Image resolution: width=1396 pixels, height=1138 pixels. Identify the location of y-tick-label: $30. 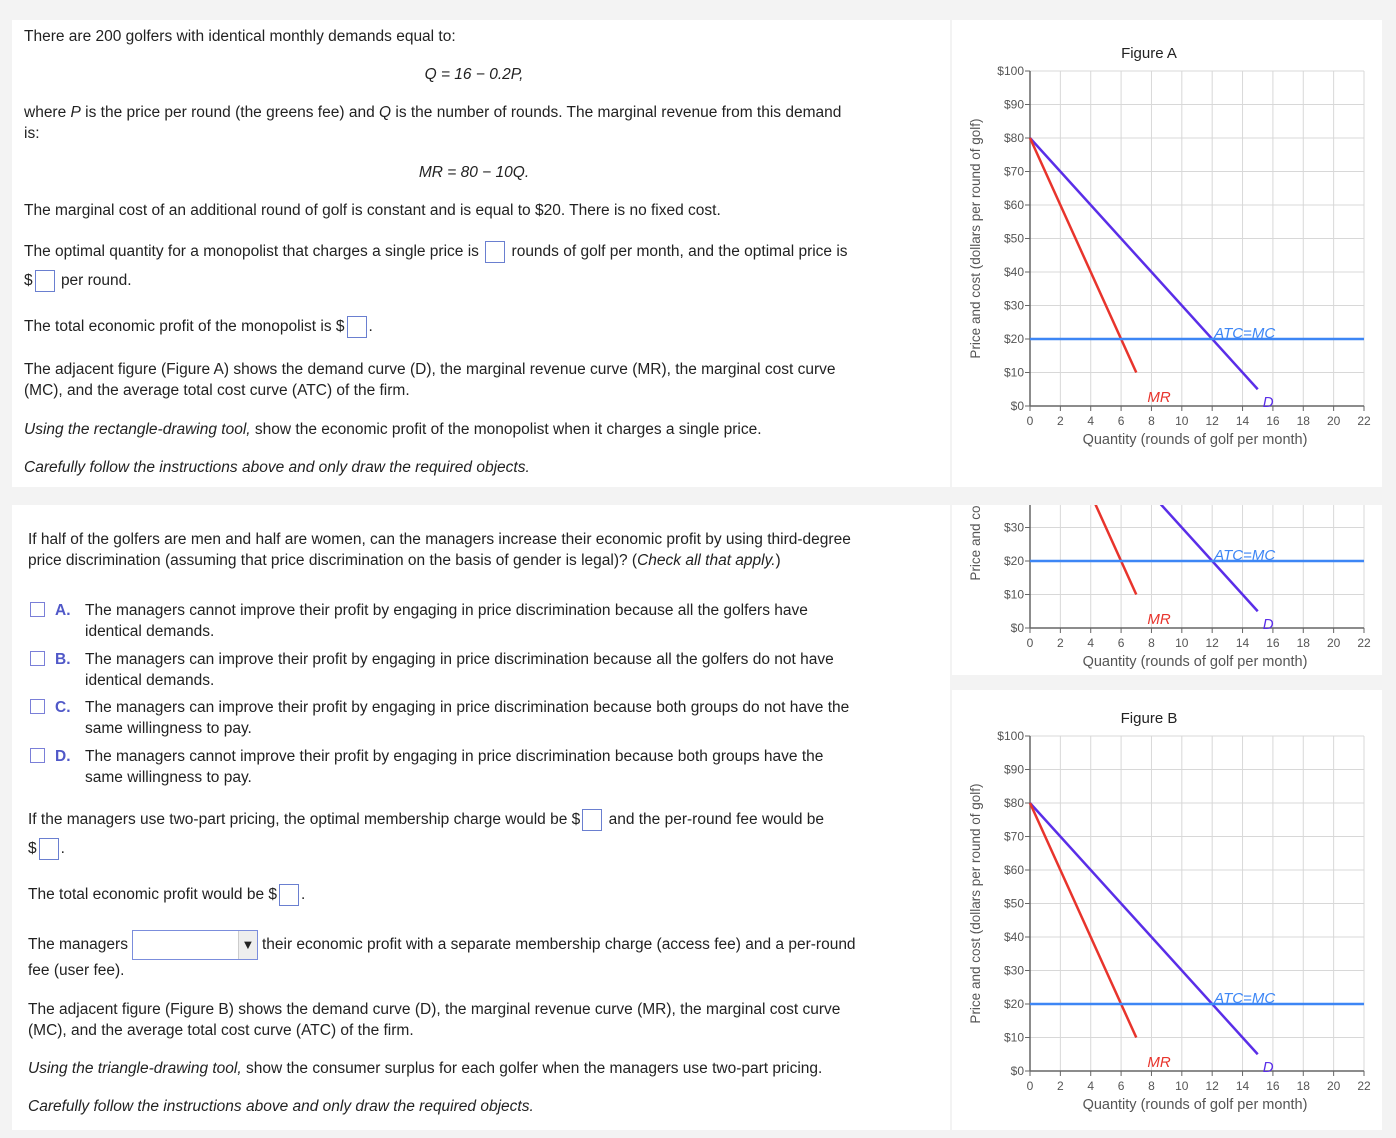
(1014, 971).